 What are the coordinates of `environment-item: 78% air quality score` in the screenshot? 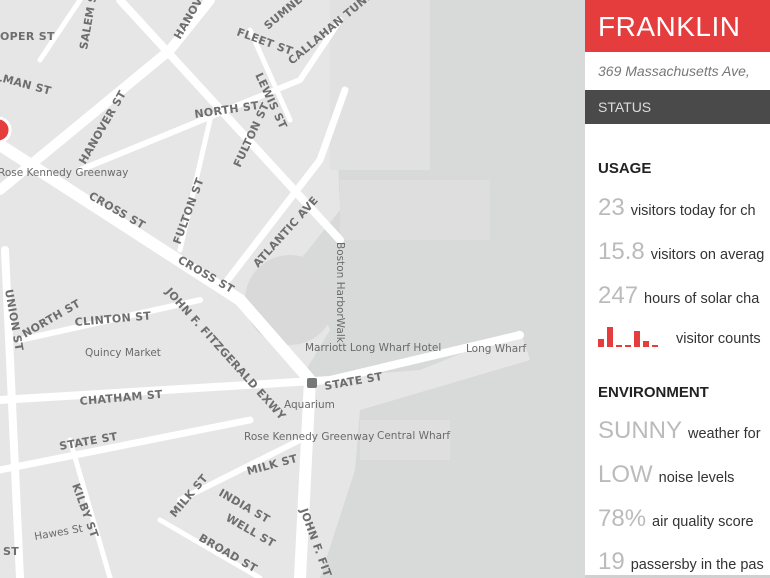 It's located at (676, 519).